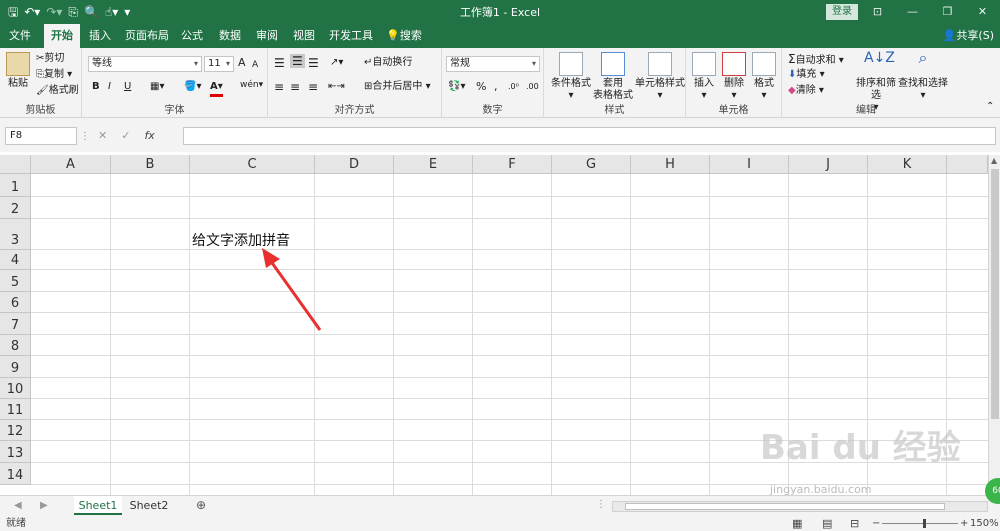 This screenshot has height=531, width=1000. I want to click on format-cells-button: 格式 ▾, so click(764, 77).